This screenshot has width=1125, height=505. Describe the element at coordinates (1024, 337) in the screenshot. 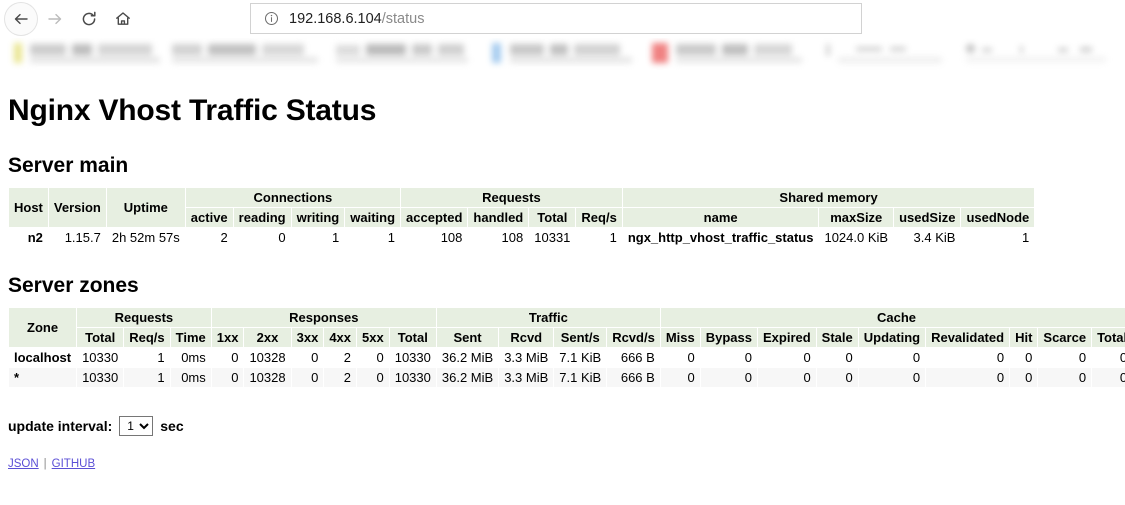

I see `header-zone-cache-hit: Hit` at that location.